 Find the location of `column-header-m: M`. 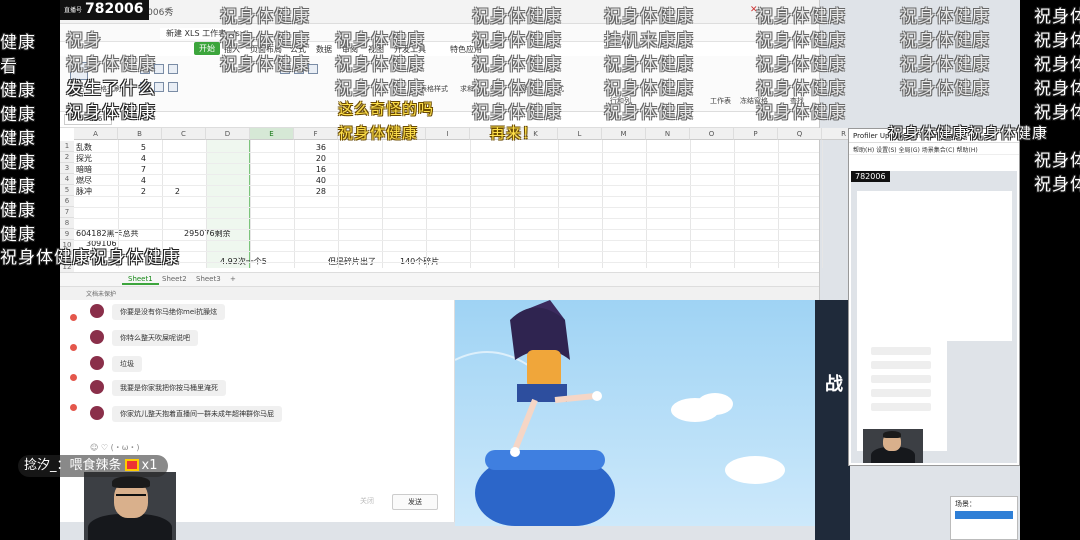

column-header-m: M is located at coordinates (624, 134).